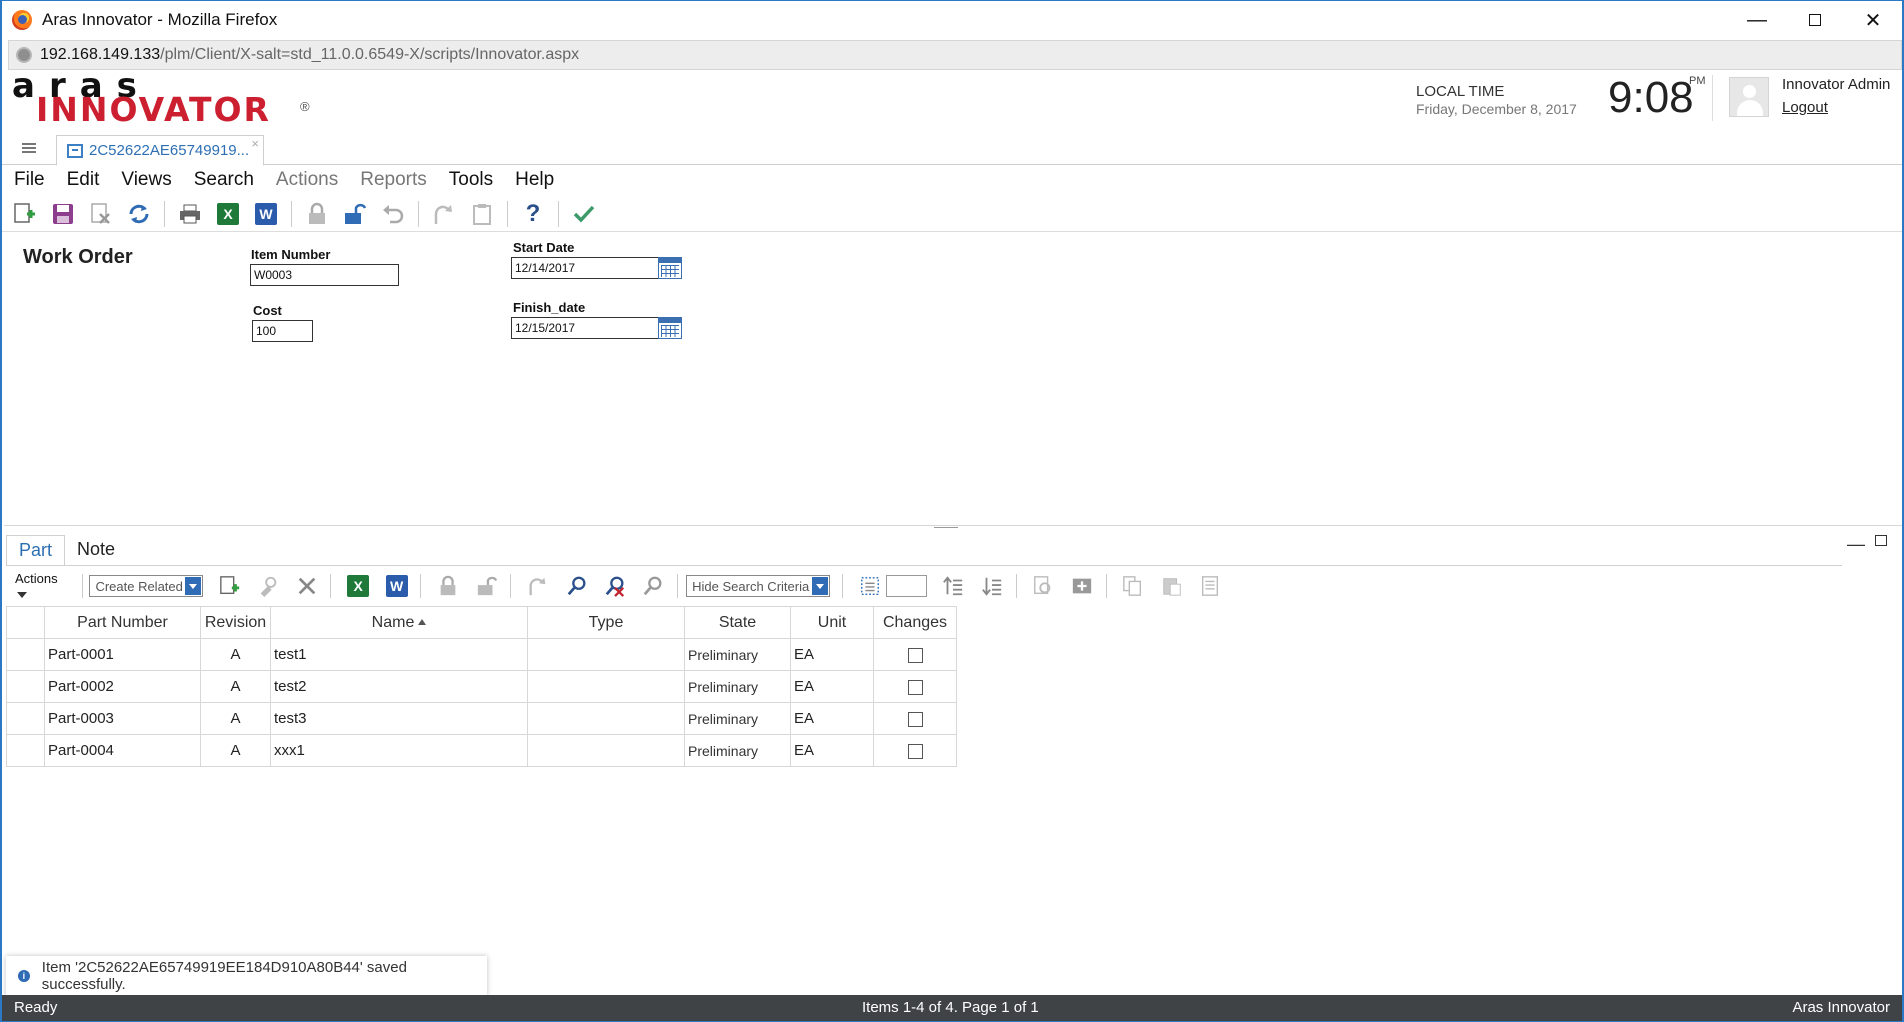 The image size is (1904, 1022). What do you see at coordinates (670, 268) in the screenshot?
I see `start-date-calendar-icon` at bounding box center [670, 268].